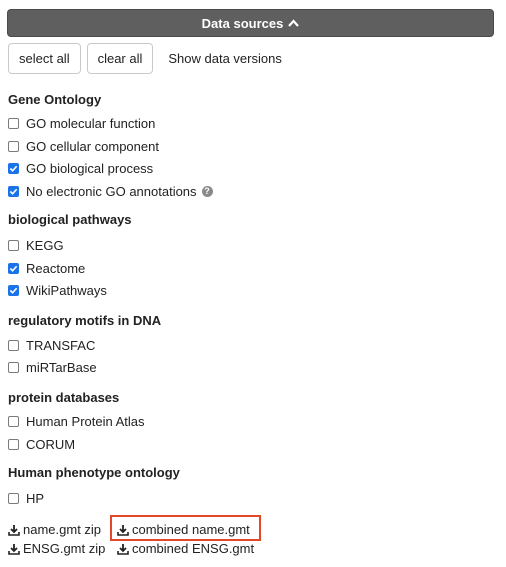 This screenshot has height=567, width=506. Describe the element at coordinates (45, 245) in the screenshot. I see `option-label: KEGG` at that location.